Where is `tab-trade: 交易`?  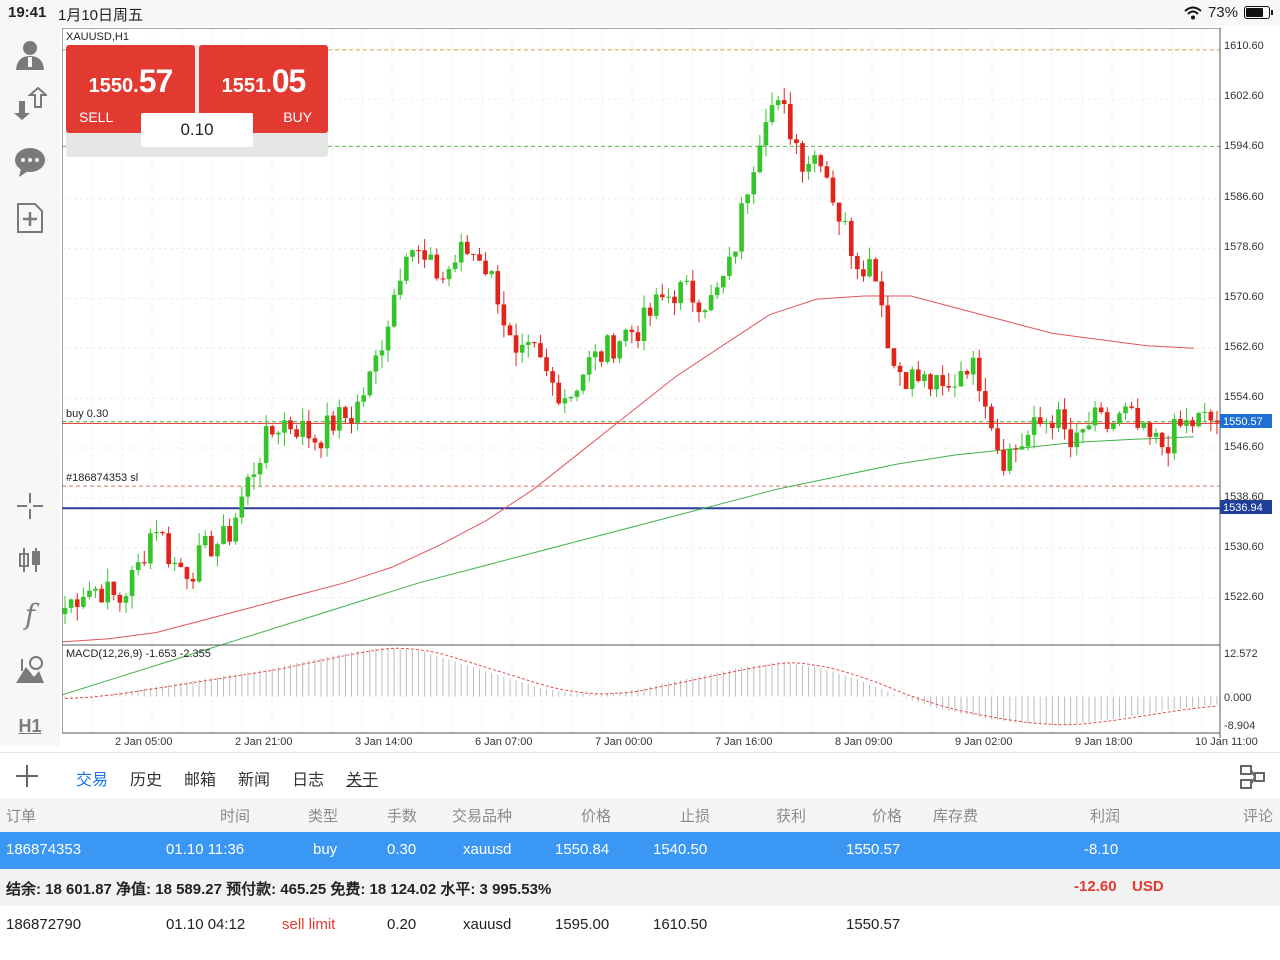
tab-trade: 交易 is located at coordinates (92, 778).